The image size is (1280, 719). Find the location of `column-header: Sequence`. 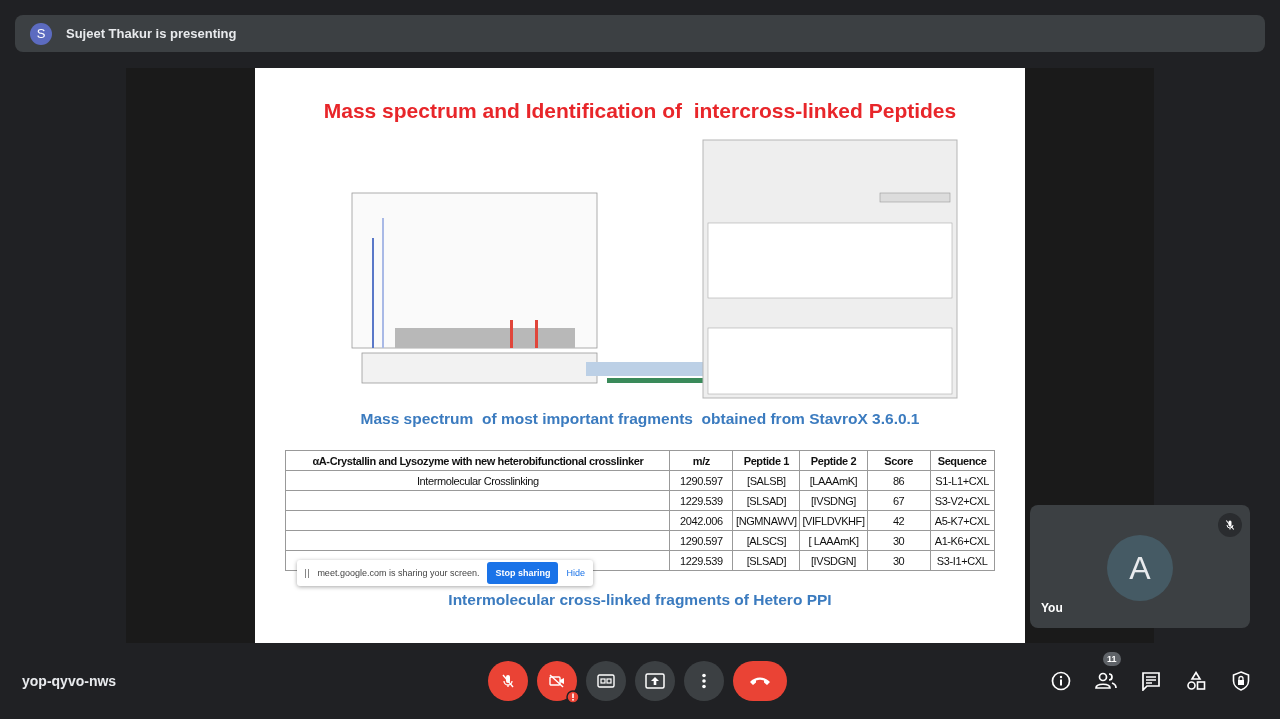

column-header: Sequence is located at coordinates (962, 460).